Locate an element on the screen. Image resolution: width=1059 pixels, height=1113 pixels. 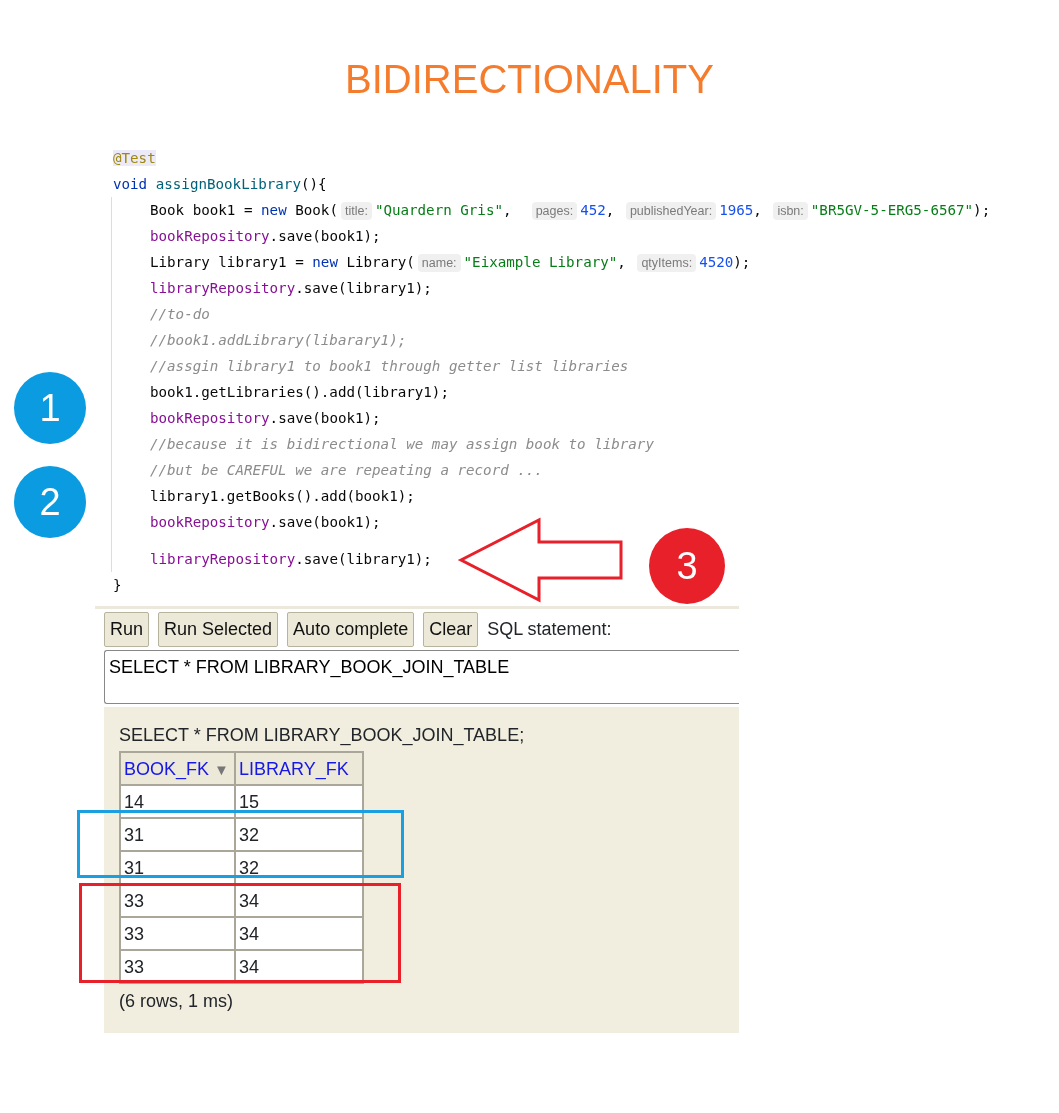
table-cell: 32 is located at coordinates (299, 834).